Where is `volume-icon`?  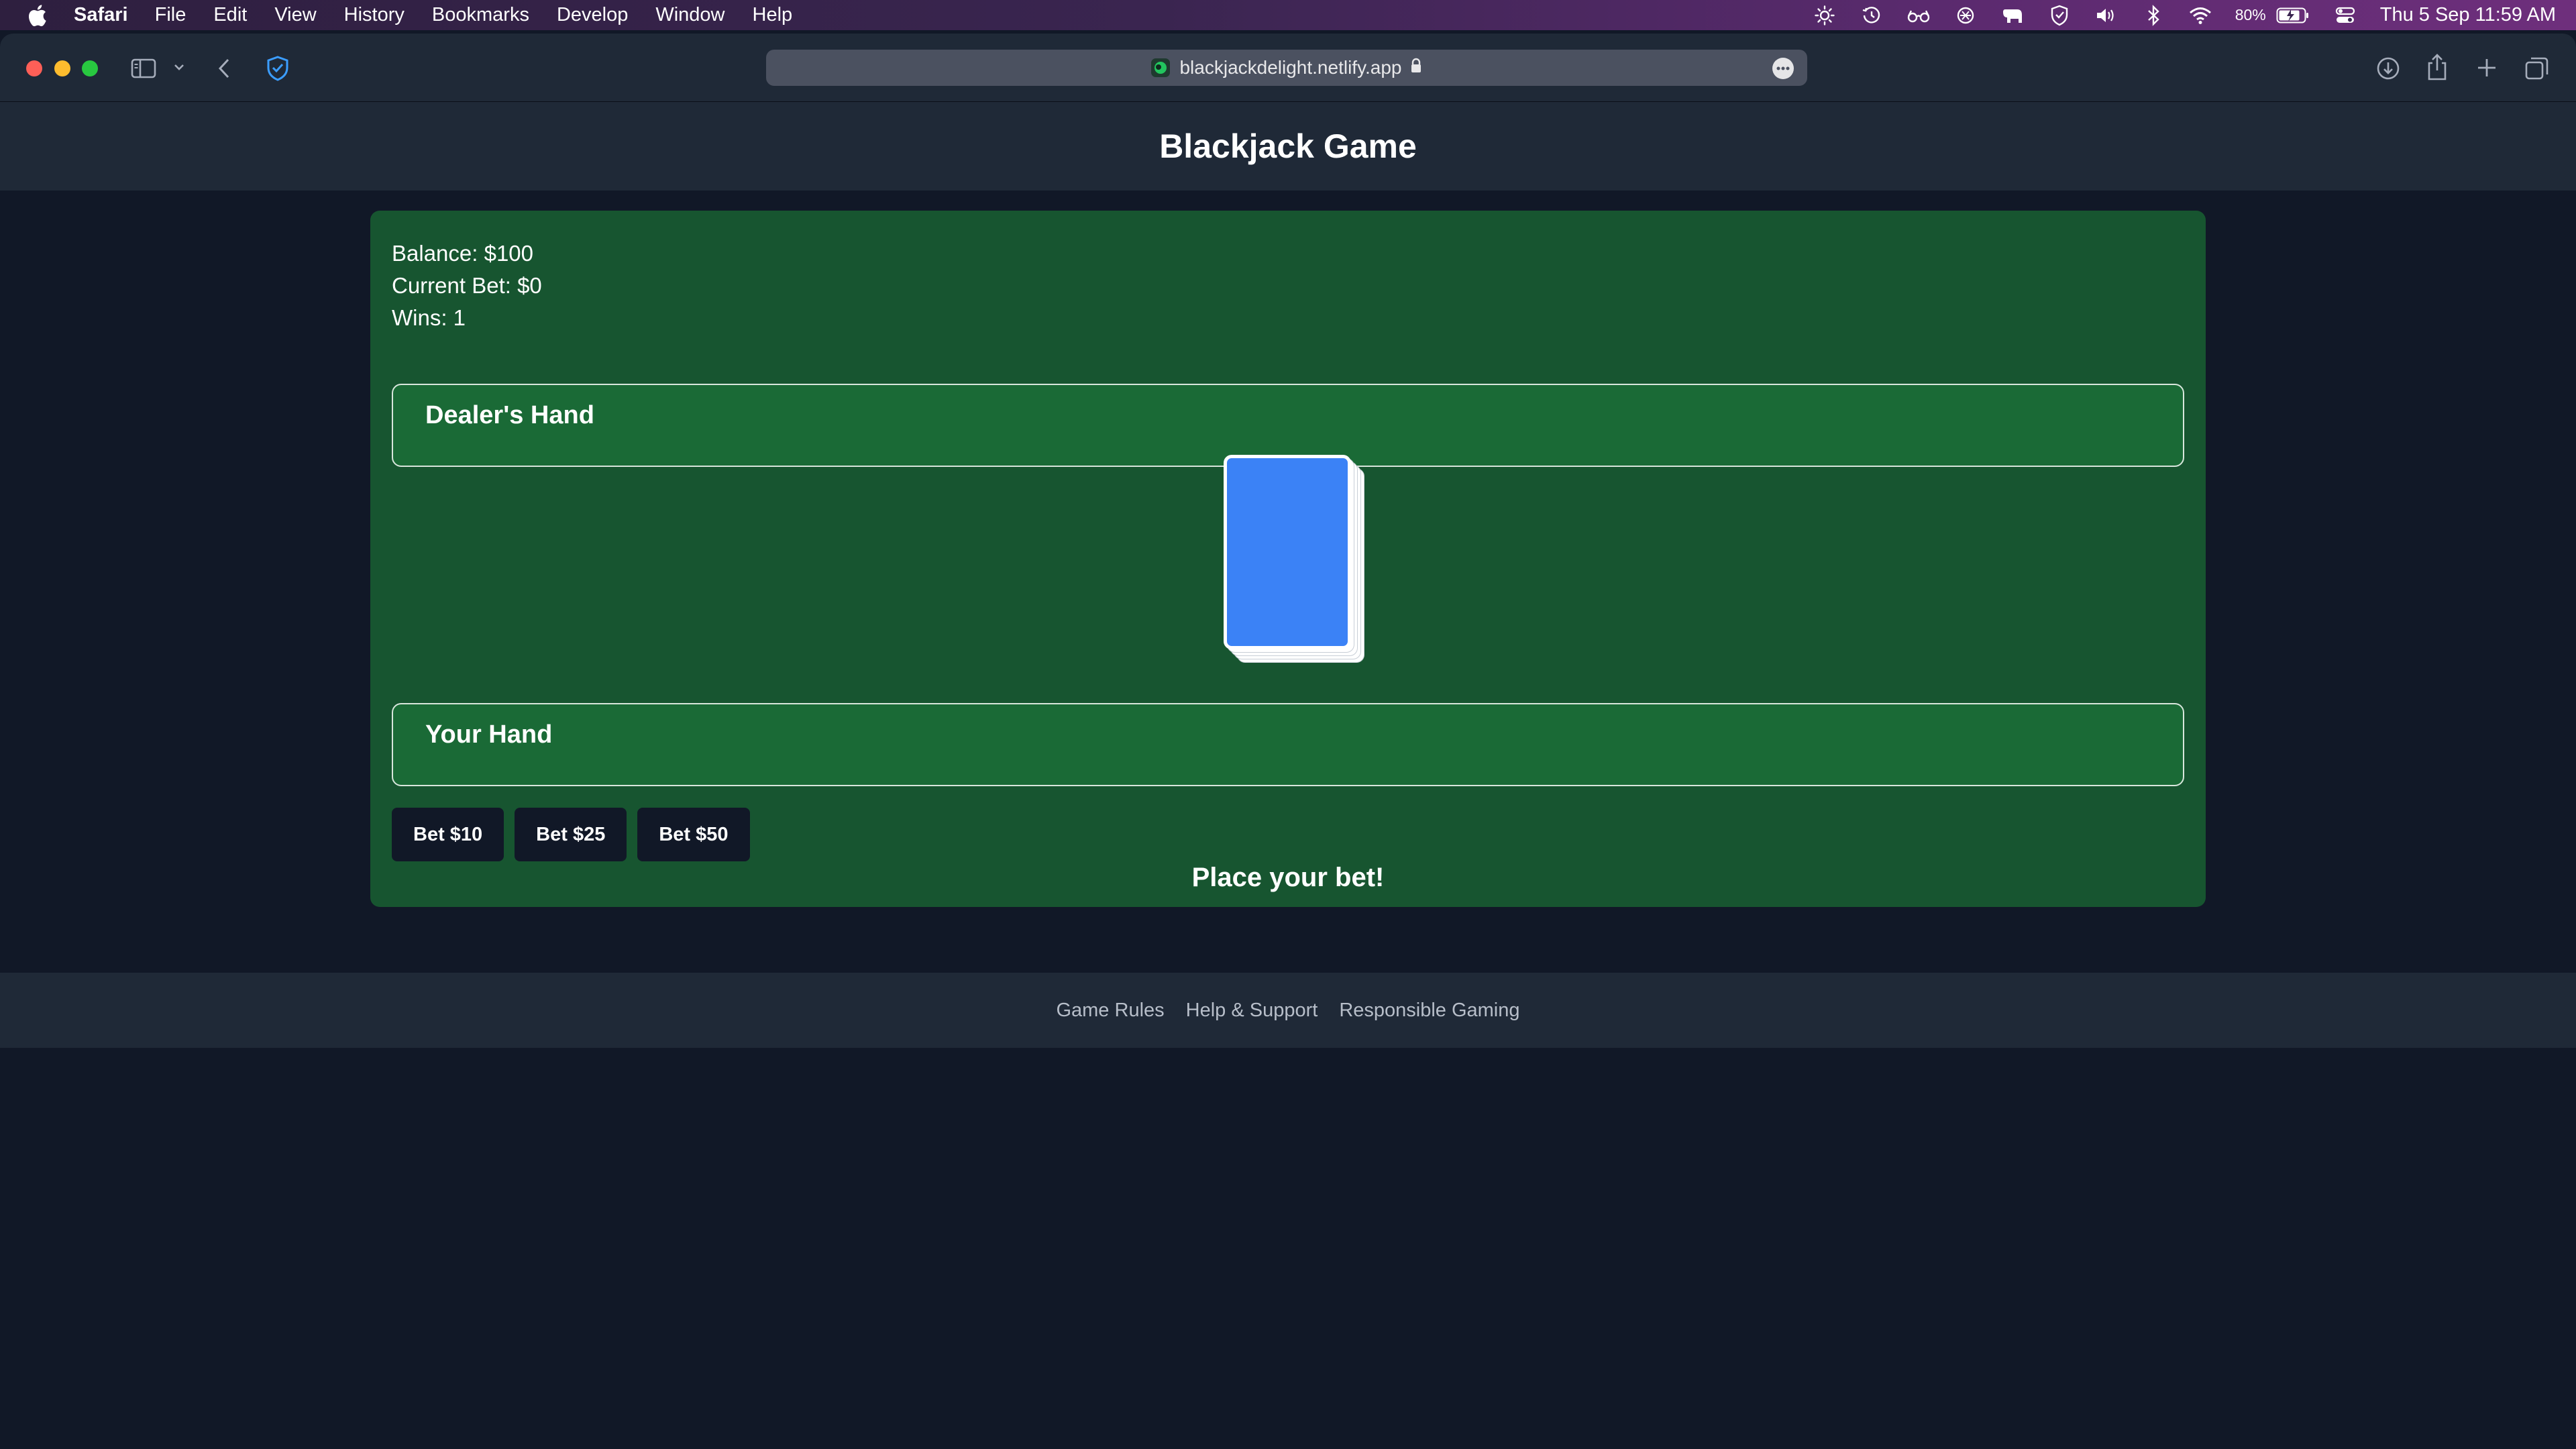
volume-icon is located at coordinates (2106, 15).